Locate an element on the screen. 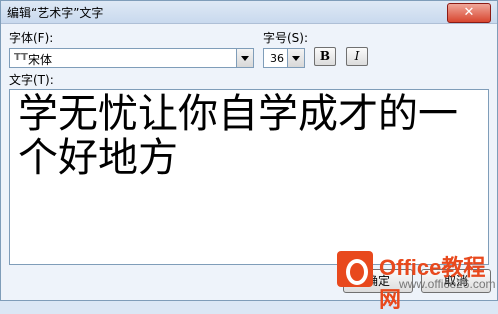 The image size is (498, 314). office-logo-icon is located at coordinates (355, 269).